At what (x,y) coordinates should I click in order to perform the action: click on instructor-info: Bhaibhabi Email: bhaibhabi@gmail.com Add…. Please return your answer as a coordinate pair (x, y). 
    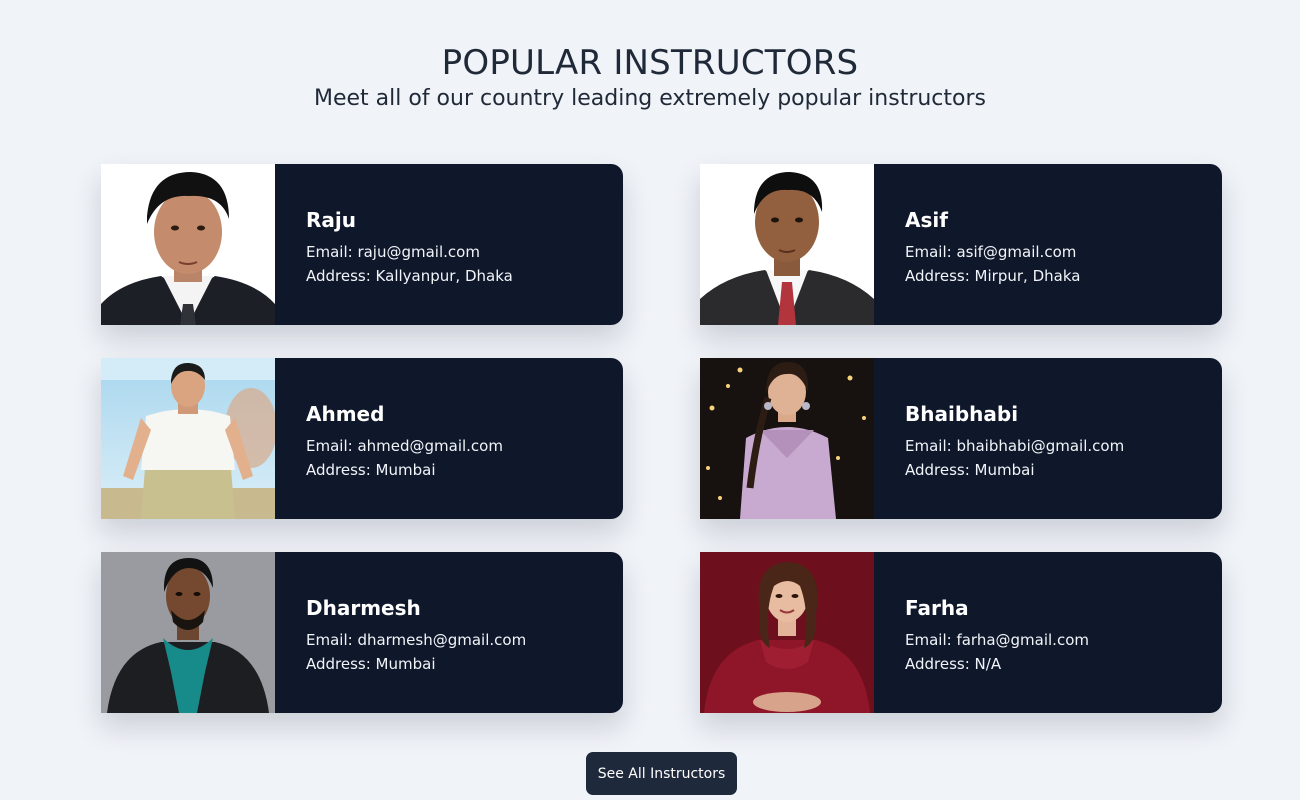
    Looking at the image, I should click on (999, 438).